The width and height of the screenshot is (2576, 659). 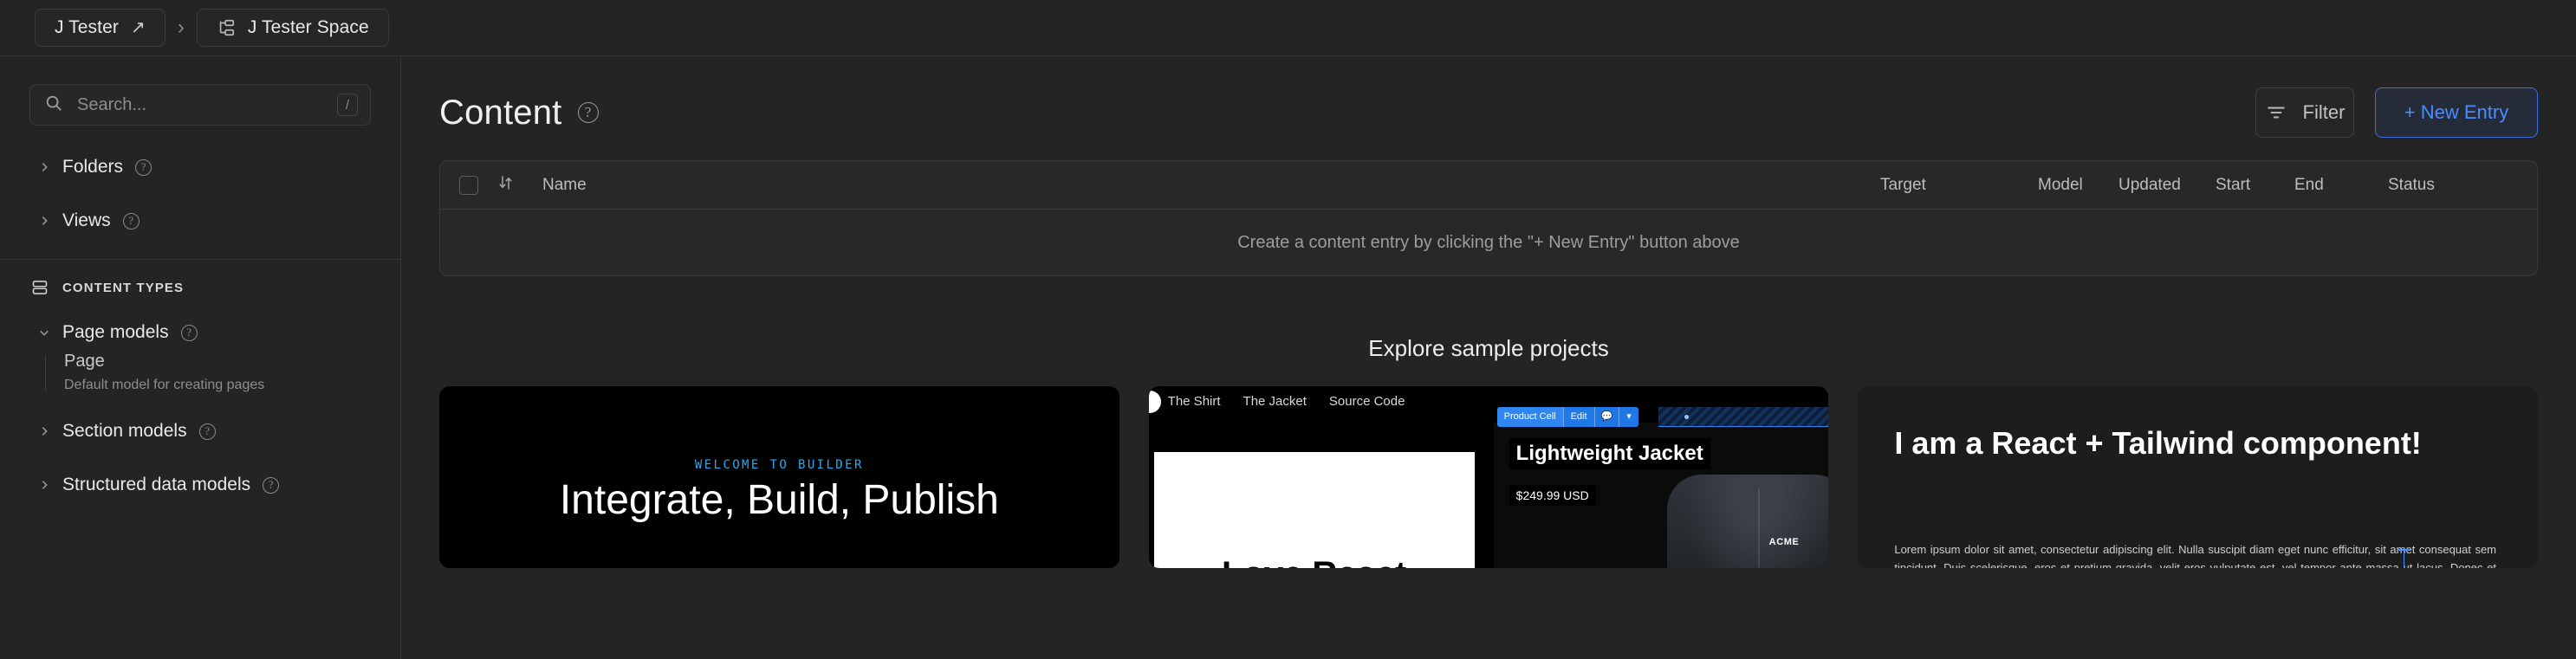 What do you see at coordinates (200, 167) in the screenshot?
I see `sidebar-item-folders: Folders ?` at bounding box center [200, 167].